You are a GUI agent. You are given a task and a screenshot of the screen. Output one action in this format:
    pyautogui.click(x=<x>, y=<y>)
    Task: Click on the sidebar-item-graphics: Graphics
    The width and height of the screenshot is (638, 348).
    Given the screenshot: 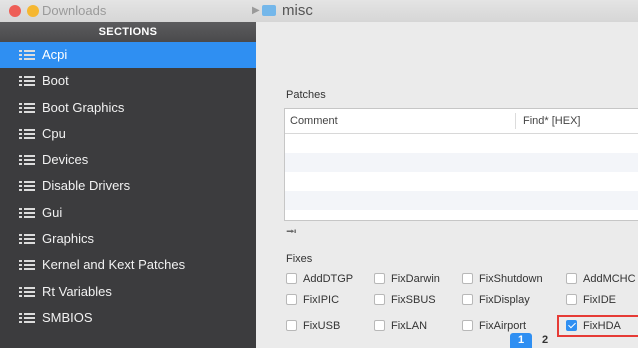 What is the action you would take?
    pyautogui.click(x=128, y=239)
    